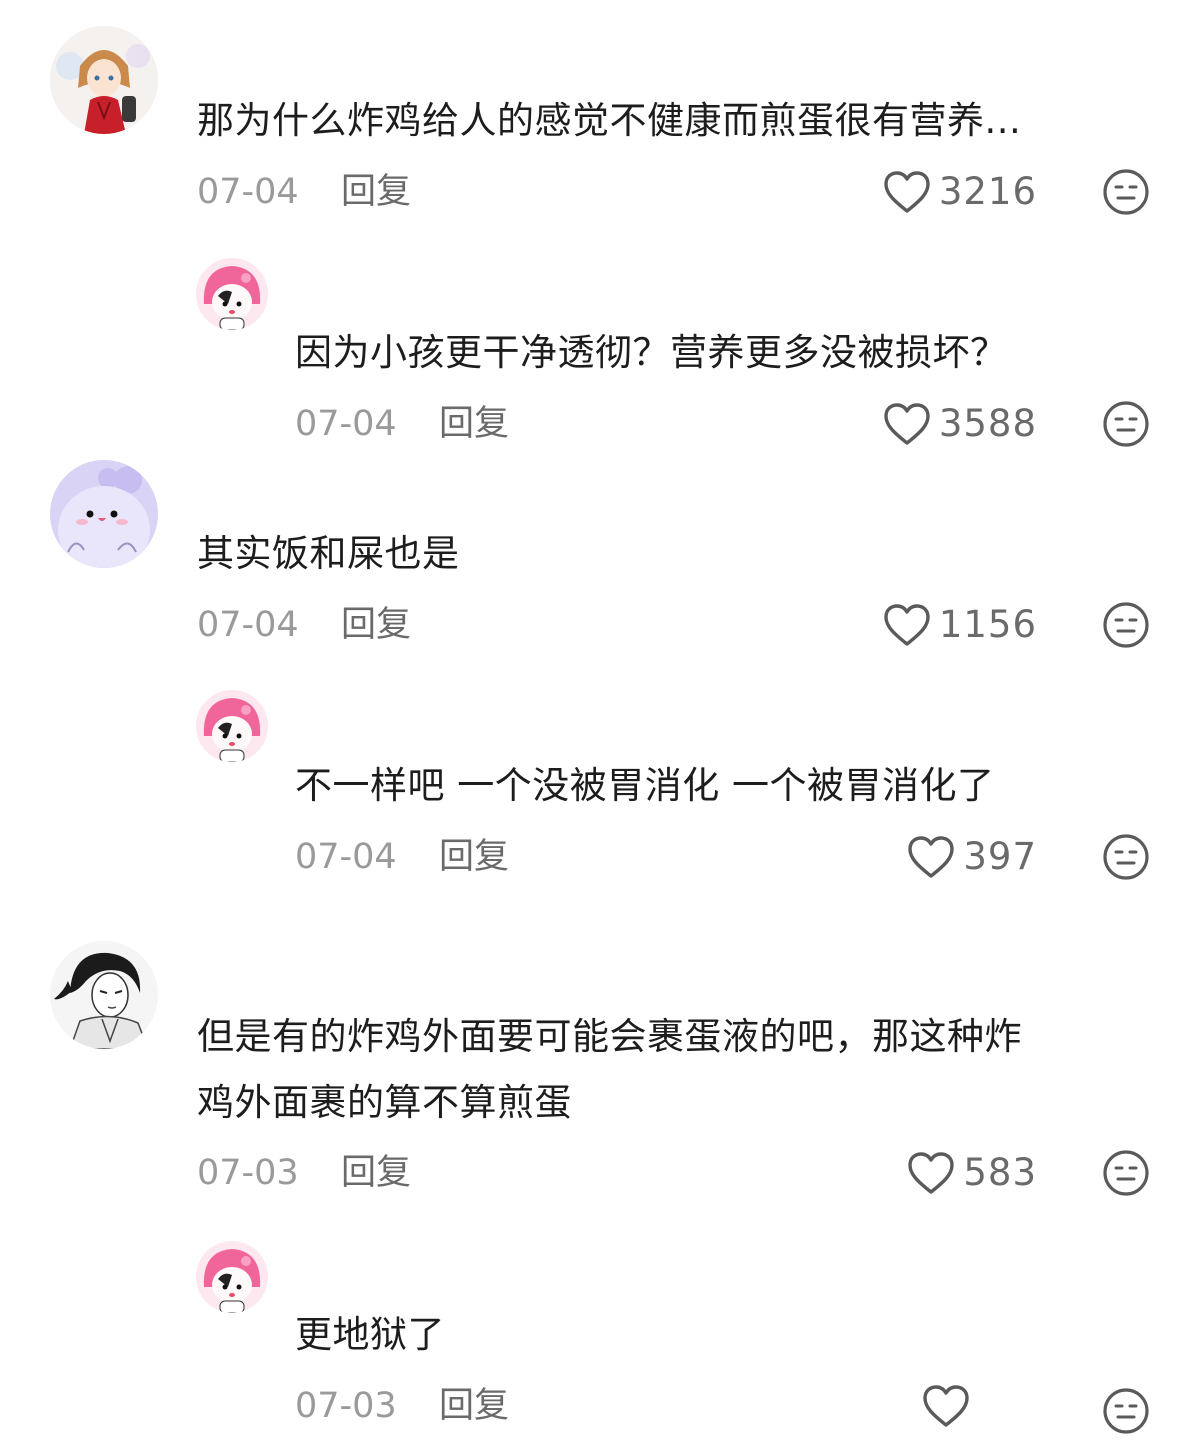  I want to click on comment-meta: 07-04 回复 3216, so click(600, 192).